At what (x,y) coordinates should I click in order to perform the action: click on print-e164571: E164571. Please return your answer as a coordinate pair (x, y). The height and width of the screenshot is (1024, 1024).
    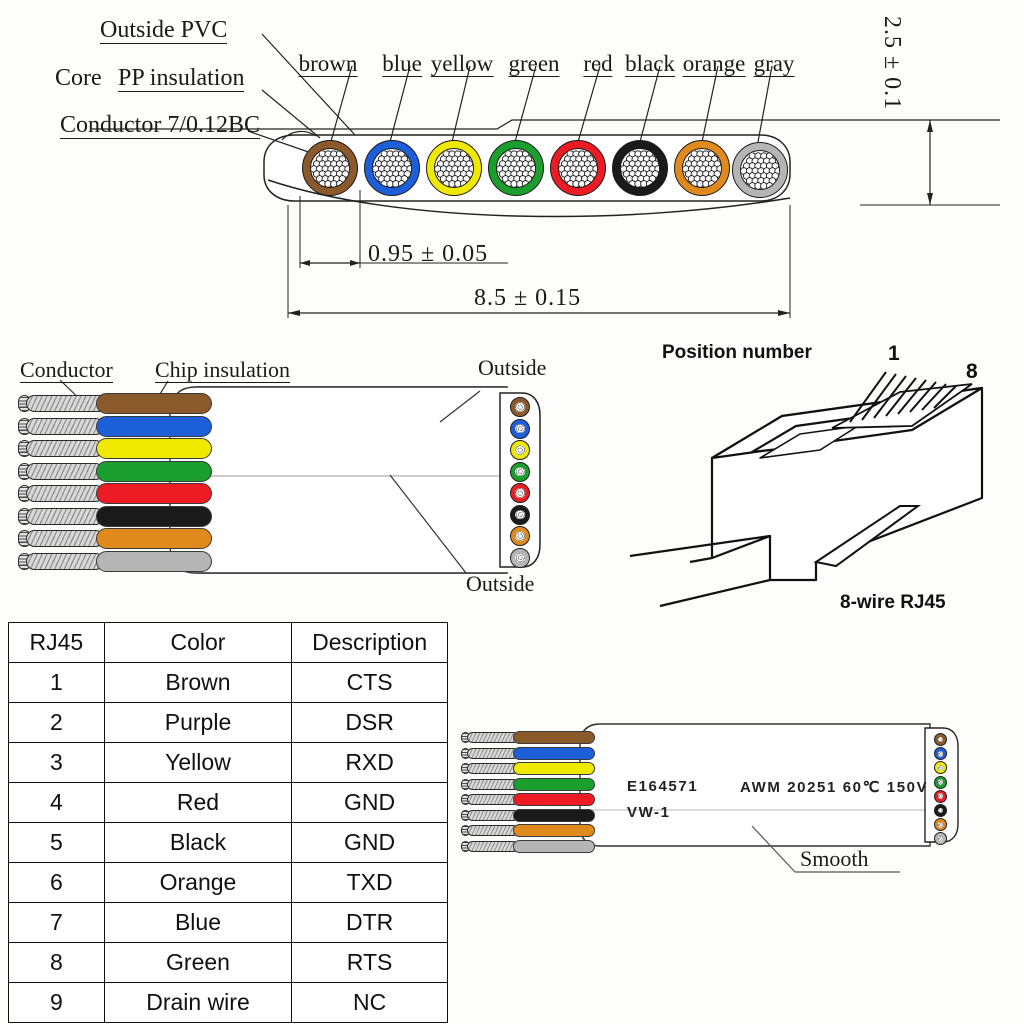
    Looking at the image, I should click on (663, 786).